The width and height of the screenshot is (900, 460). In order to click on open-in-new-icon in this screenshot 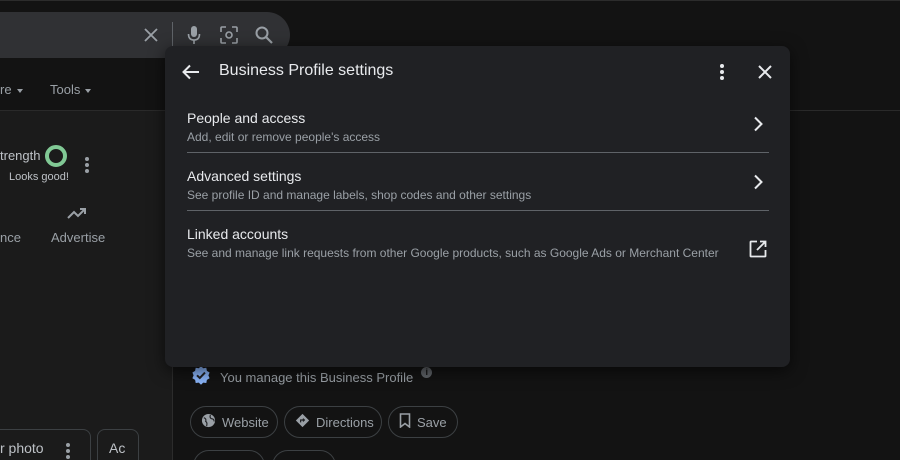, I will do `click(758, 249)`.